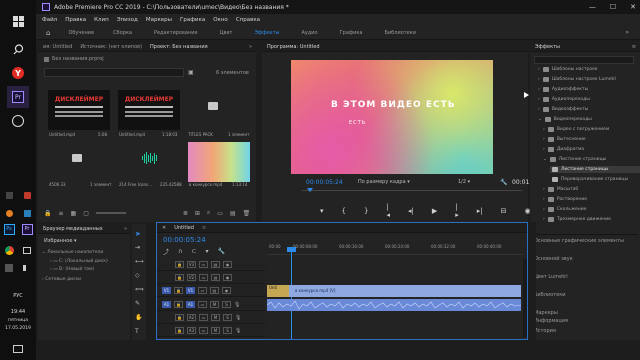  Describe the element at coordinates (545, 331) in the screenshot. I see `section-history: История` at that location.